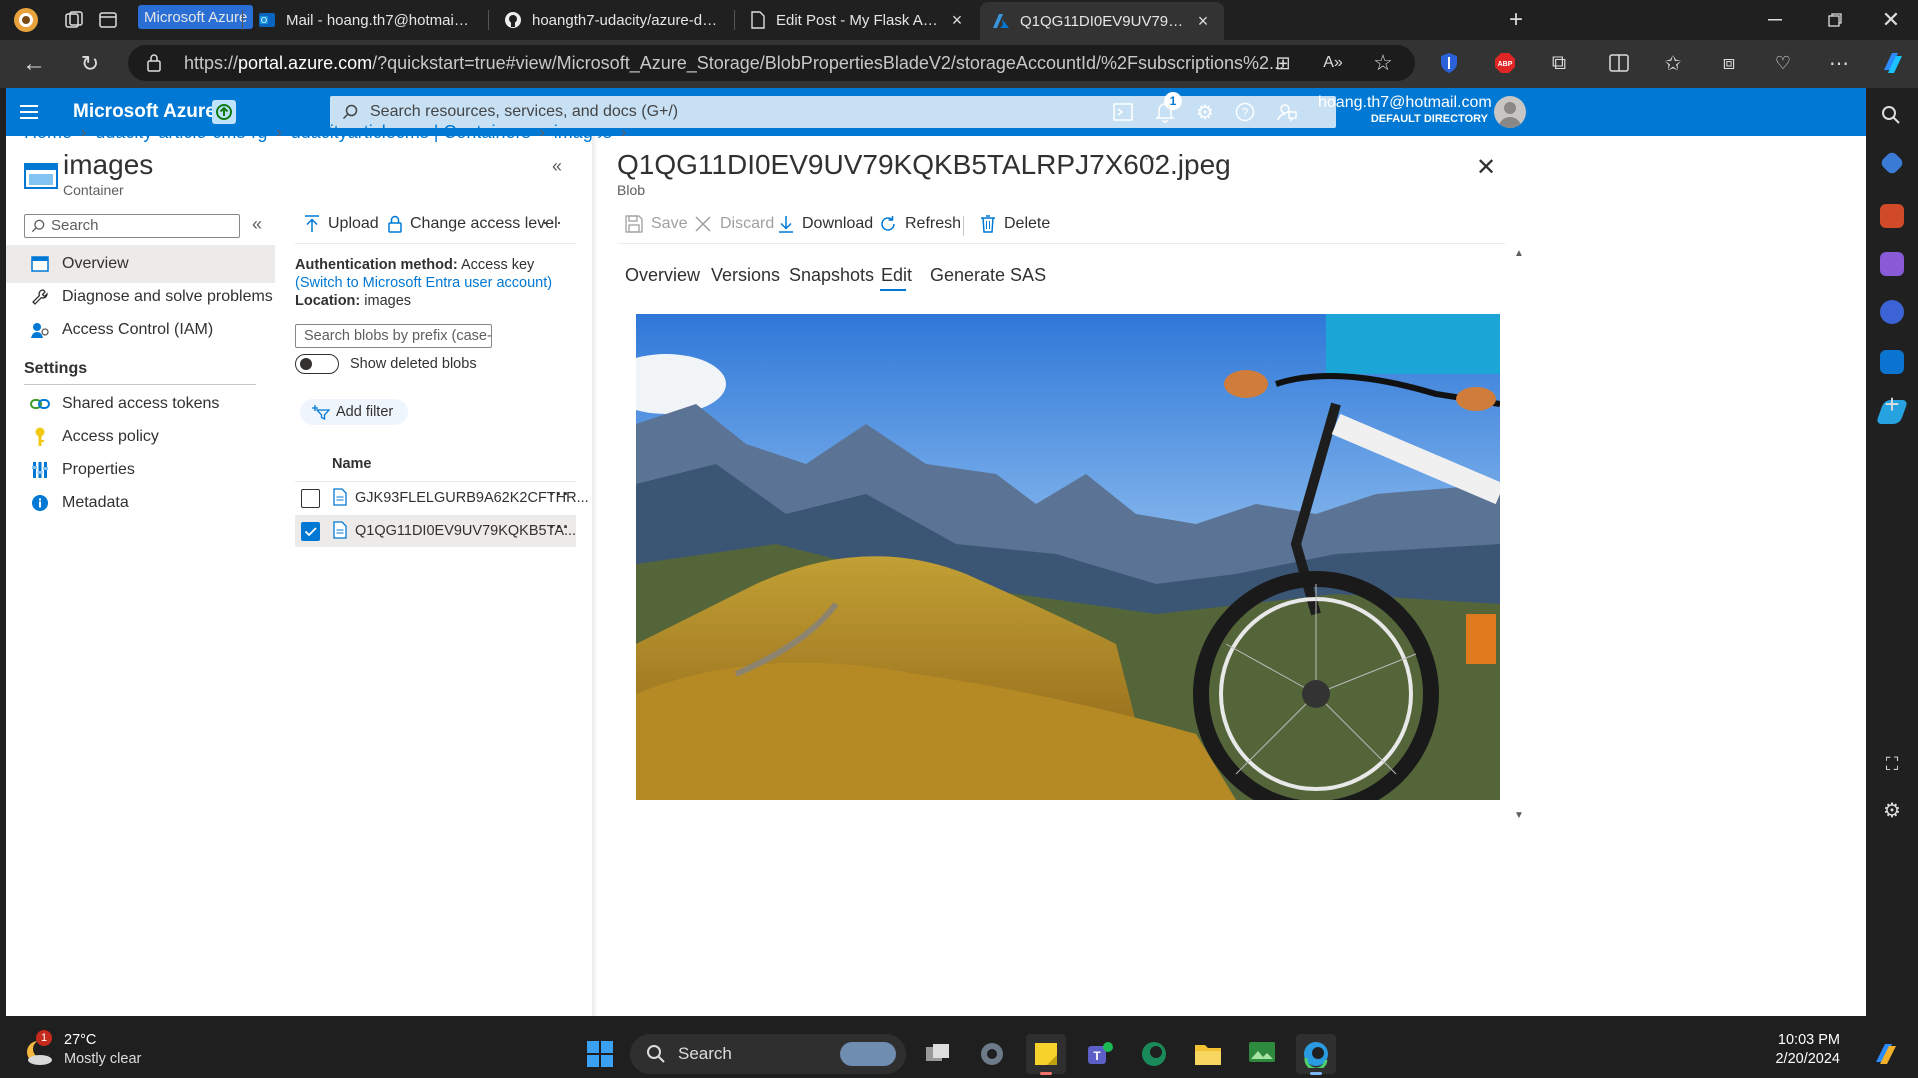 This screenshot has height=1078, width=1918. What do you see at coordinates (583, 132) in the screenshot?
I see `breadcrumb-images: images` at bounding box center [583, 132].